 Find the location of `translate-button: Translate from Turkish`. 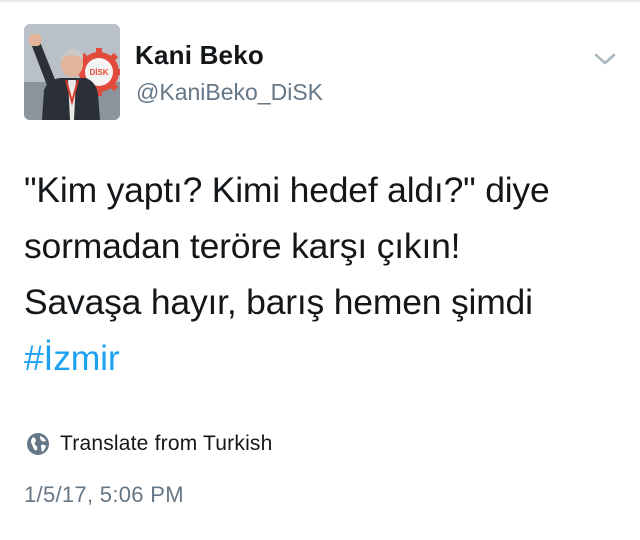

translate-button: Translate from Turkish is located at coordinates (149, 444).